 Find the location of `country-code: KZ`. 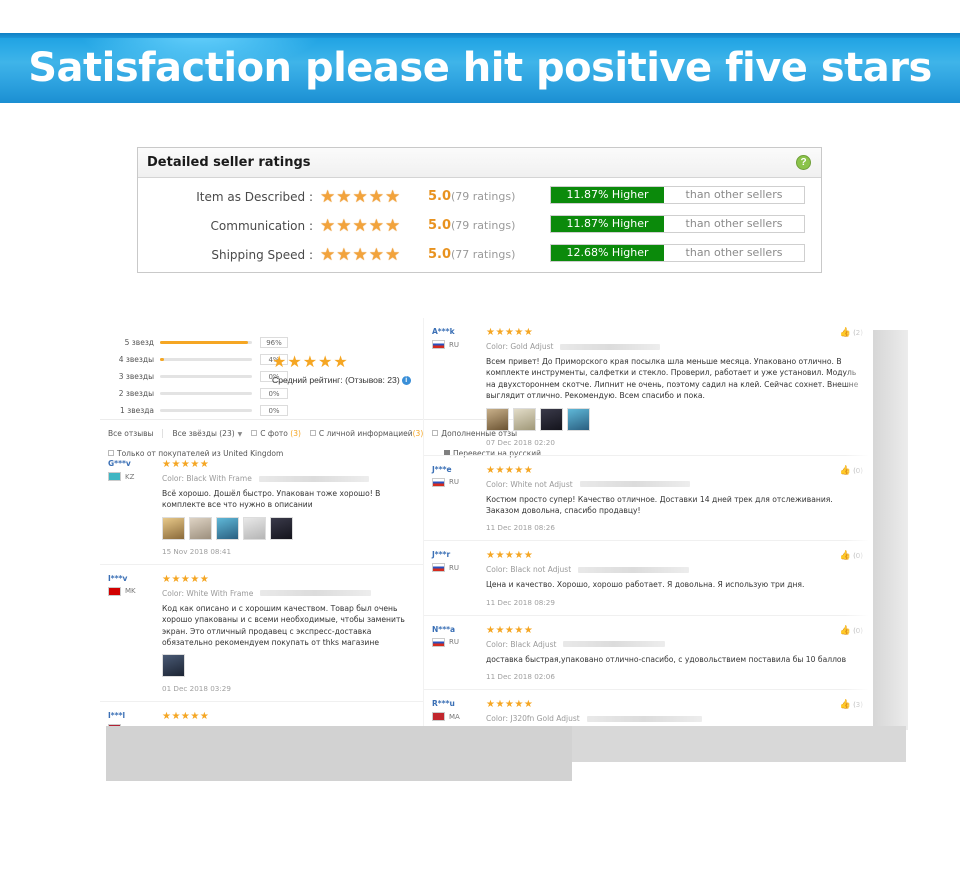

country-code: KZ is located at coordinates (130, 476).